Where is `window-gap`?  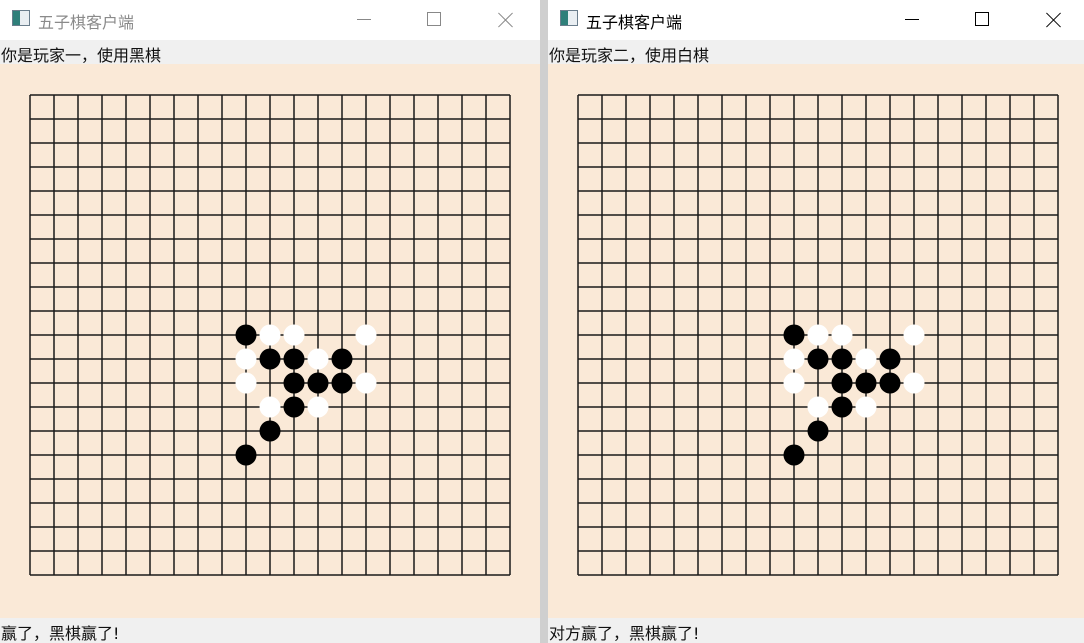 window-gap is located at coordinates (544, 321).